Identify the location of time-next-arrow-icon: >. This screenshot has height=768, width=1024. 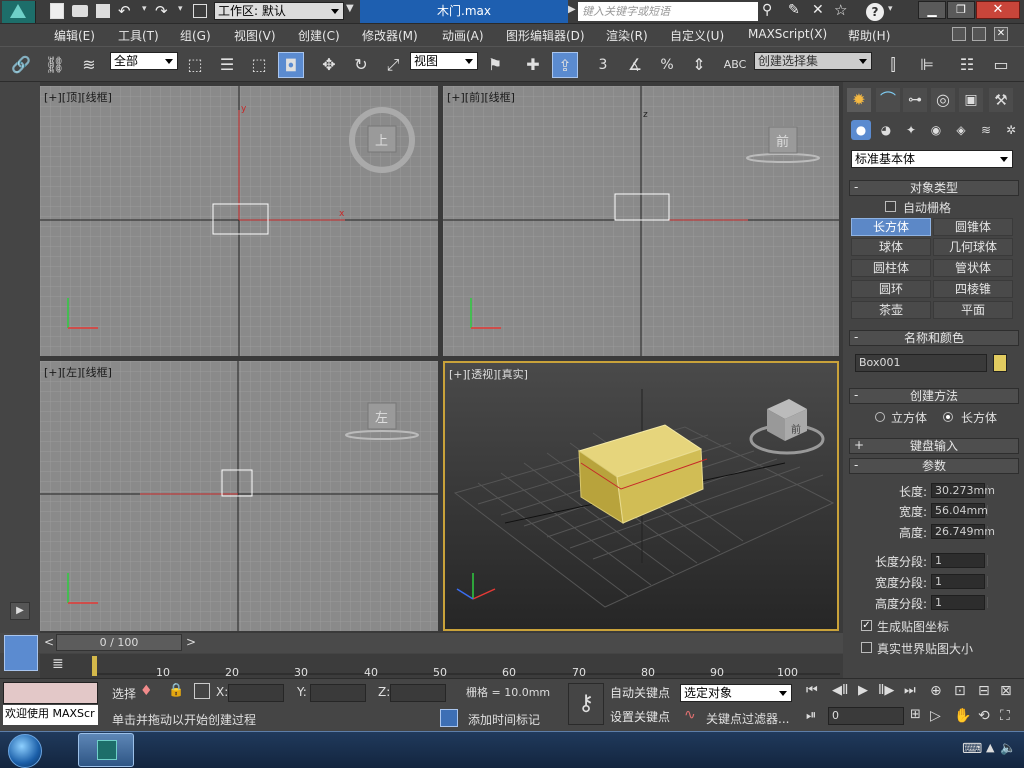
(191, 642).